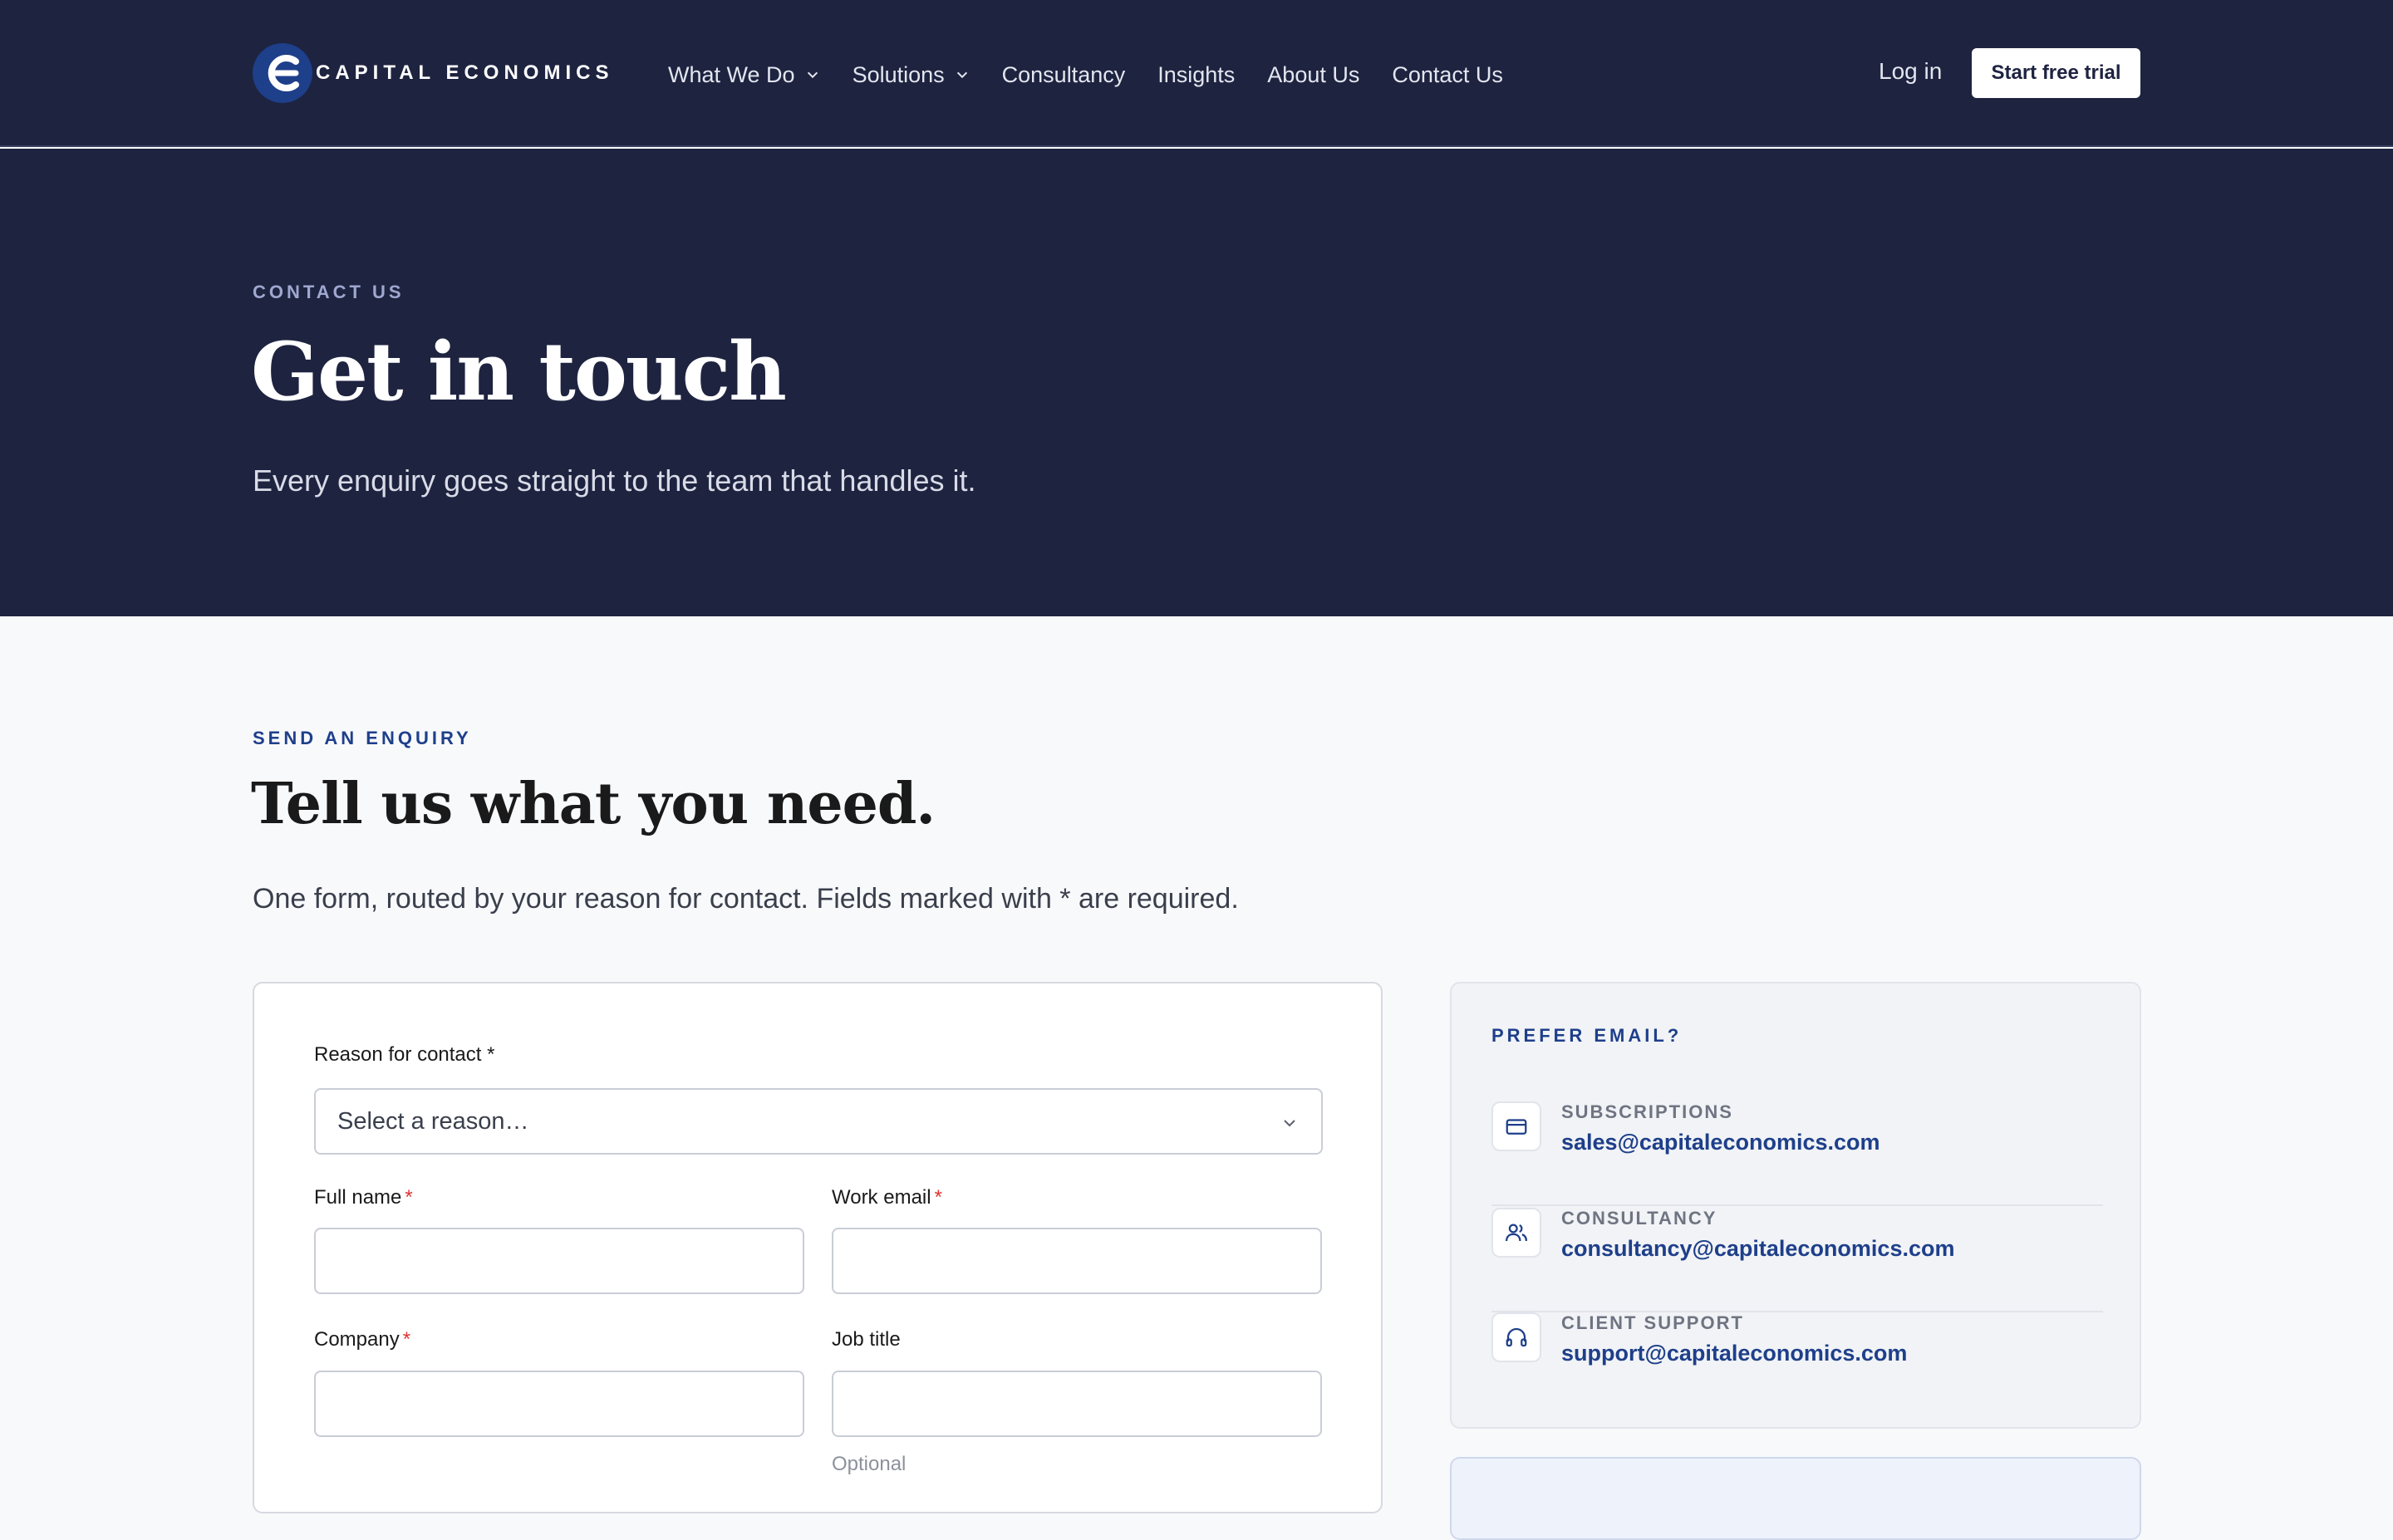 This screenshot has height=1540, width=2393. Describe the element at coordinates (404, 1054) in the screenshot. I see `reason-label: Reason for contact *` at that location.